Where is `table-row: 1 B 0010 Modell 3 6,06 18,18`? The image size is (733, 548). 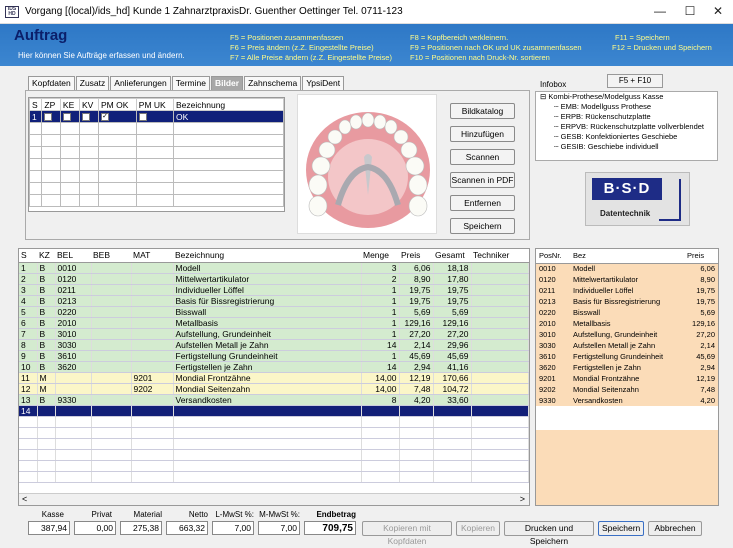 table-row: 1 B 0010 Modell 3 6,06 18,18 is located at coordinates (274, 268).